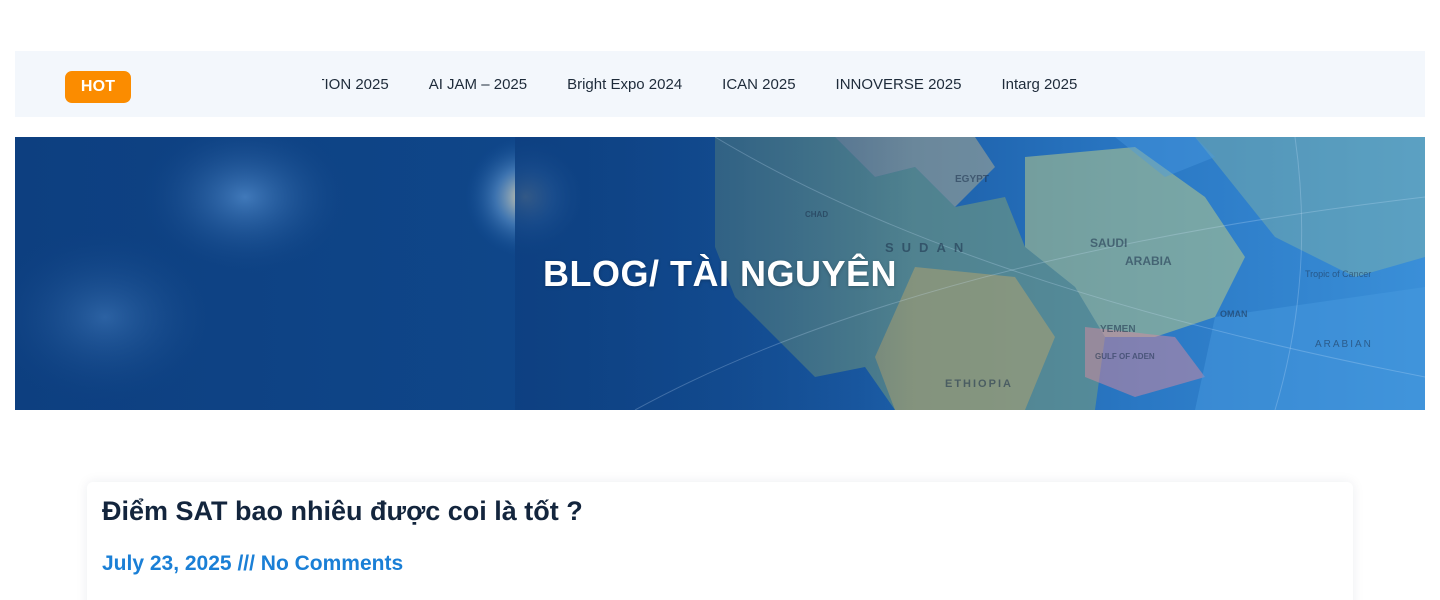 This screenshot has height=600, width=1440. I want to click on ticker-item: INNOVERSE 2025, so click(899, 84).